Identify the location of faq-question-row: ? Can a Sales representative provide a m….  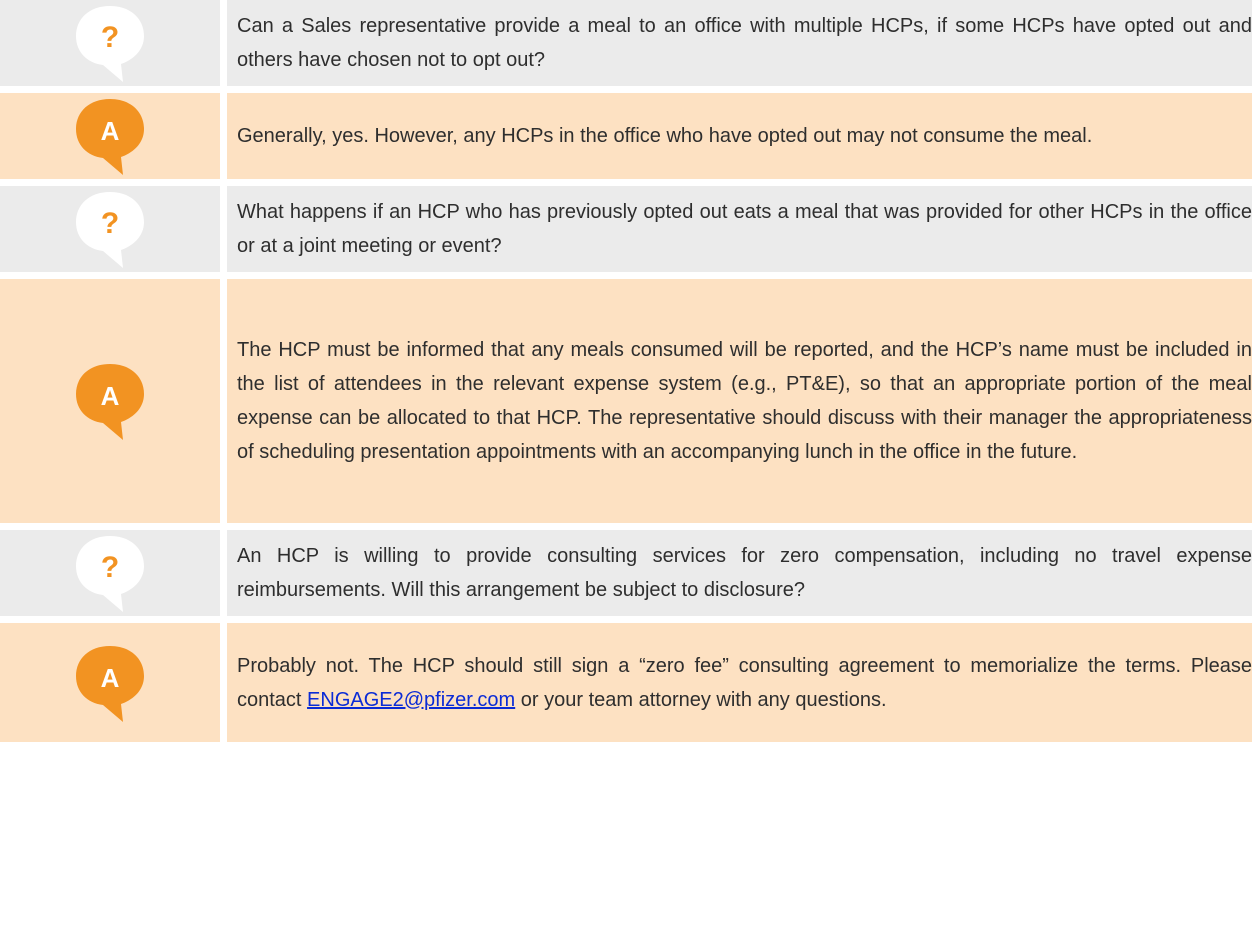
(626, 43).